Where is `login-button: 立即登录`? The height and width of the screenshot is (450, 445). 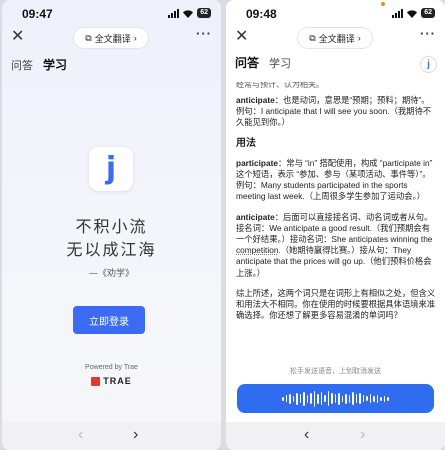 login-button: 立即登录 is located at coordinates (109, 320).